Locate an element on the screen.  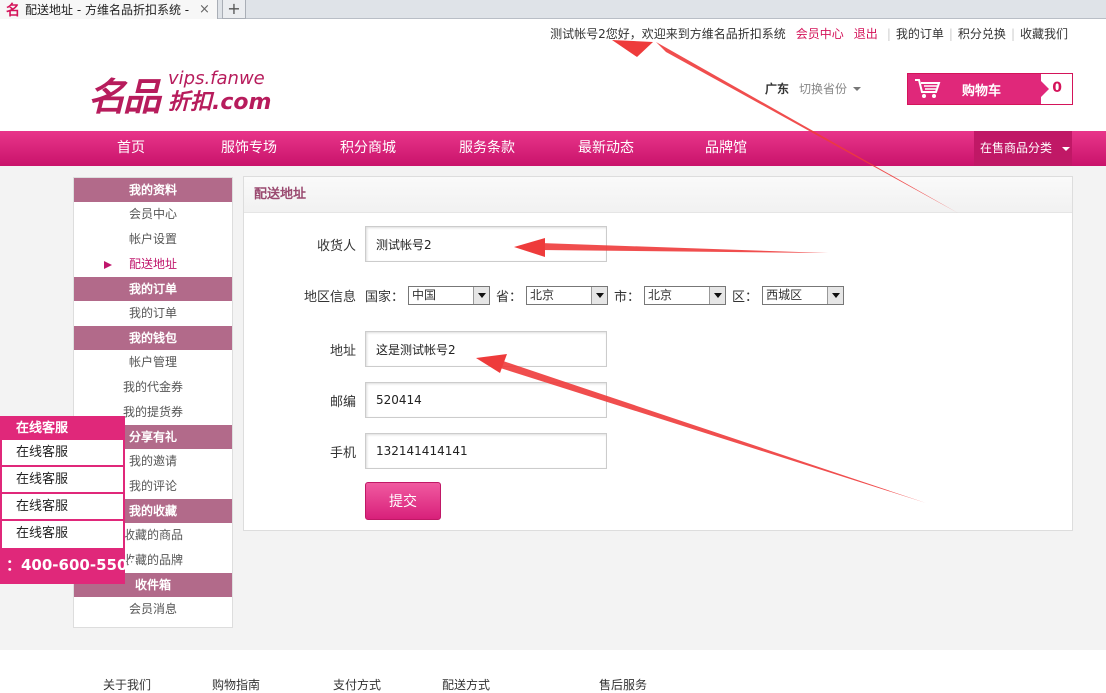
welcome-text: 测试帐号2您好，欢迎来到方维名品折扣系统 is located at coordinates (668, 34).